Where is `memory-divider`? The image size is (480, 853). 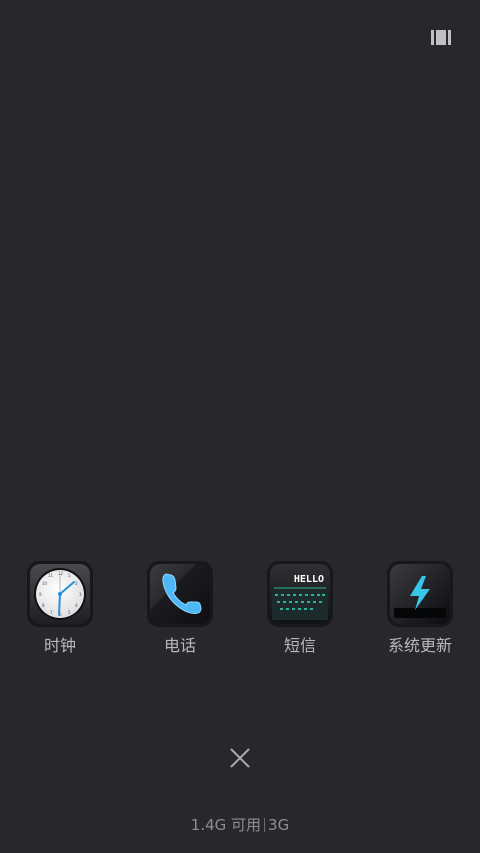
memory-divider is located at coordinates (265, 825).